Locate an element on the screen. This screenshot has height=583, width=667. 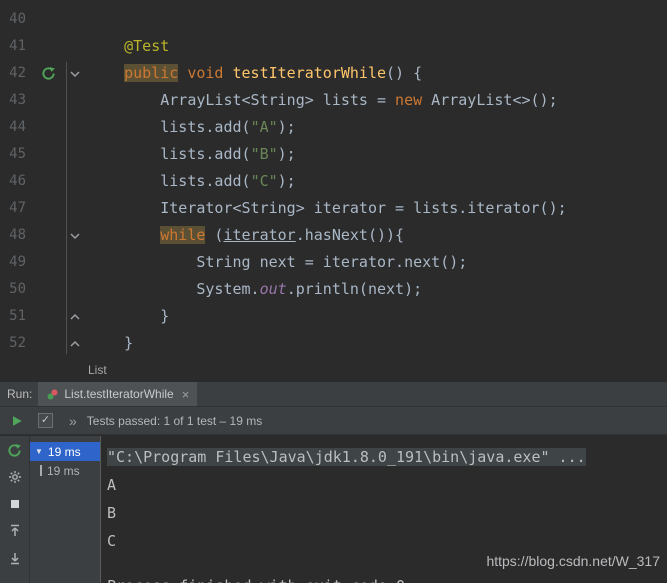
code-text: @Test is located at coordinates (128, 46).